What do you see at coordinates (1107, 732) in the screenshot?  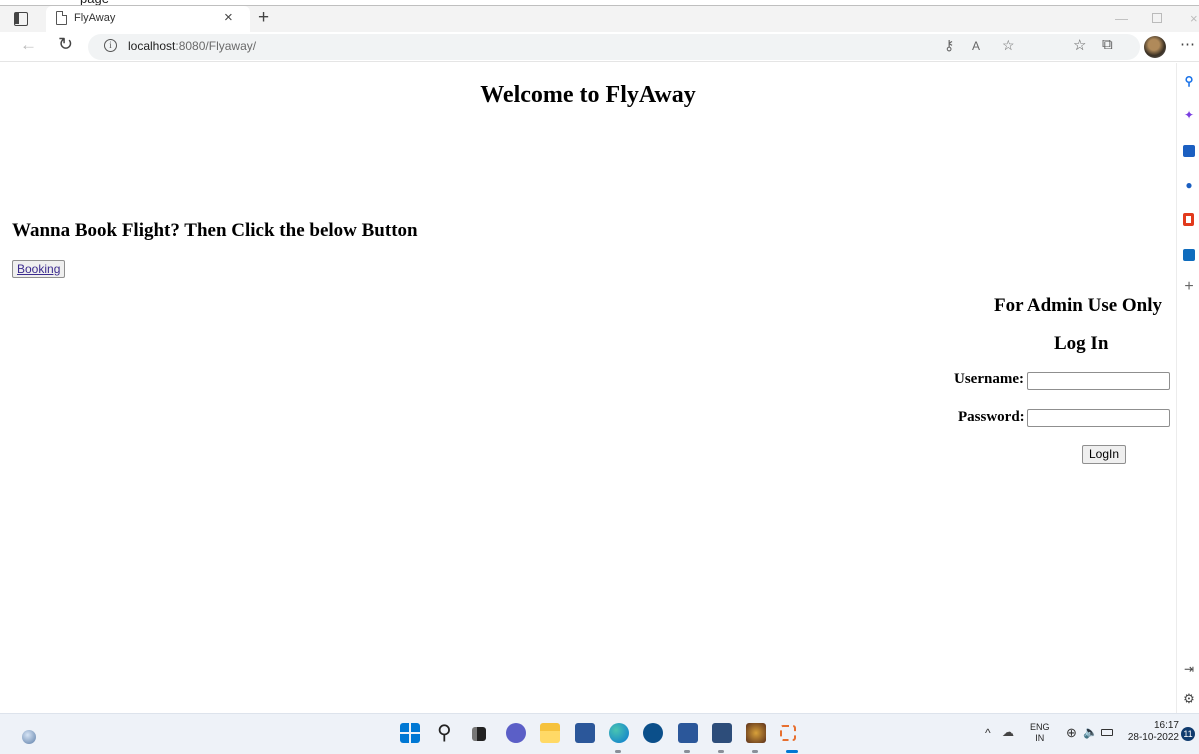 I see `battery-icon` at bounding box center [1107, 732].